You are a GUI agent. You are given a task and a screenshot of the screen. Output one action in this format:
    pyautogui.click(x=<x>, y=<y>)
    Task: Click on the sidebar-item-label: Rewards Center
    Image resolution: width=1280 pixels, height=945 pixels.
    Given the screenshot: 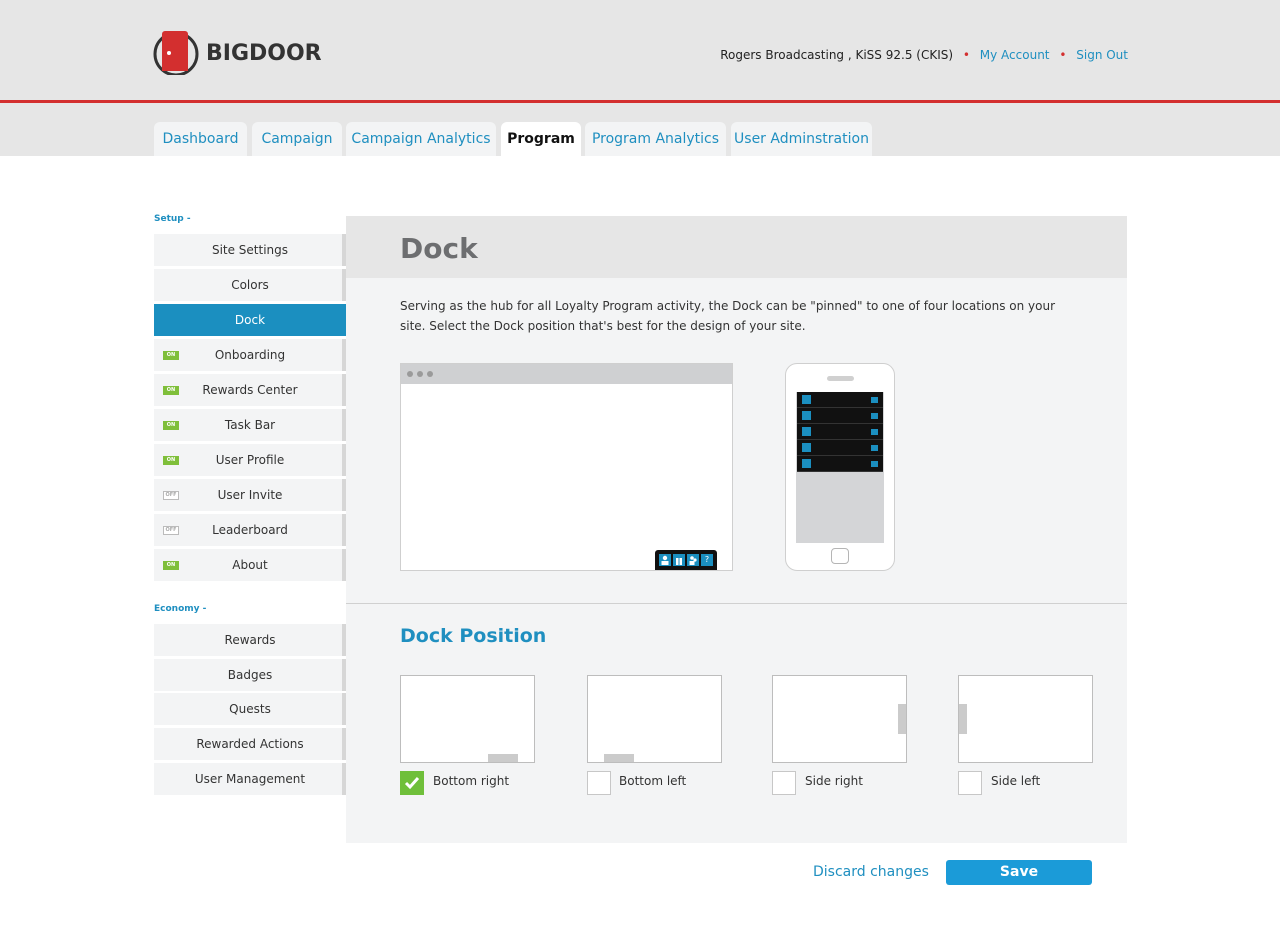 What is the action you would take?
    pyautogui.click(x=250, y=390)
    